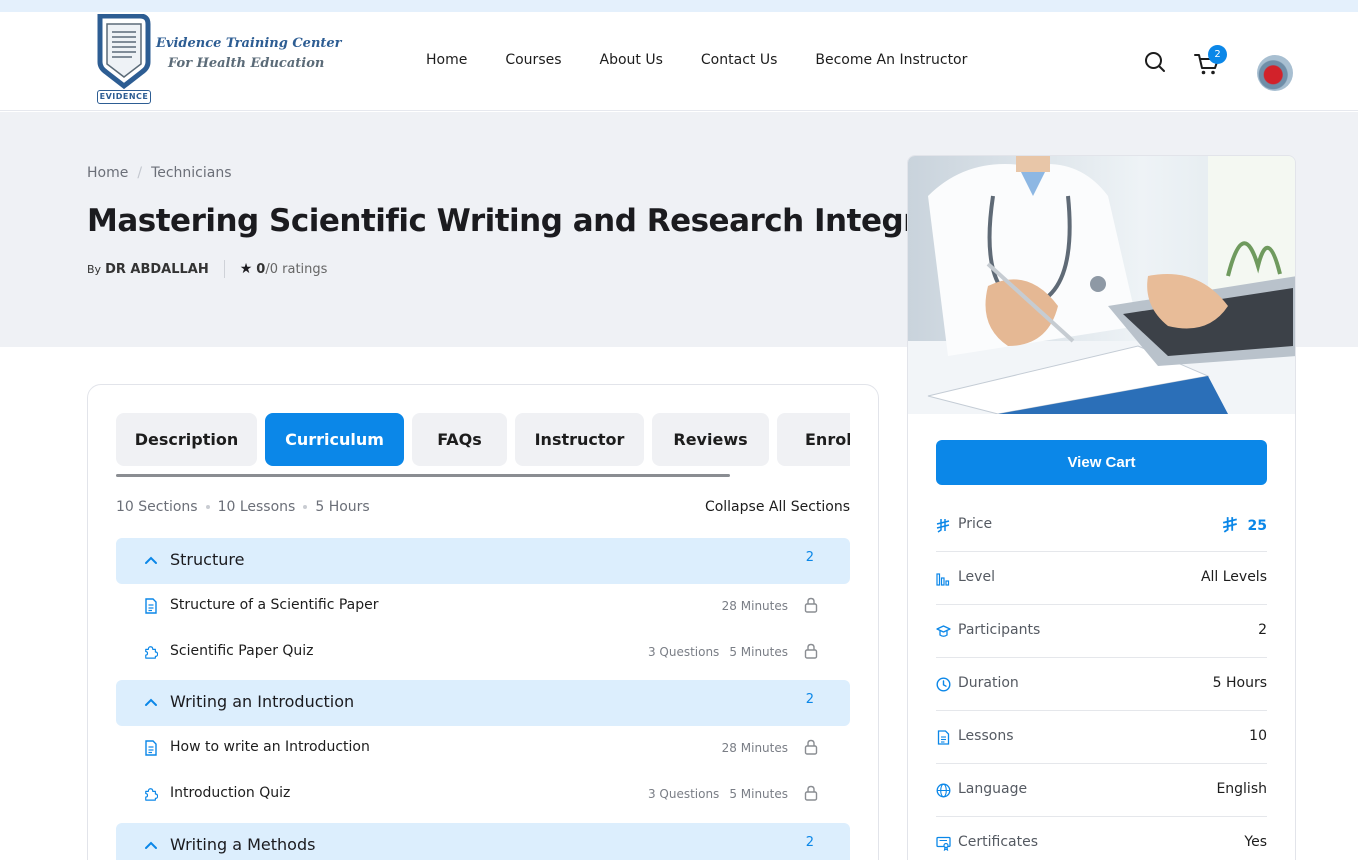 This screenshot has width=1358, height=860. I want to click on tab-faqs: FAQs, so click(459, 439).